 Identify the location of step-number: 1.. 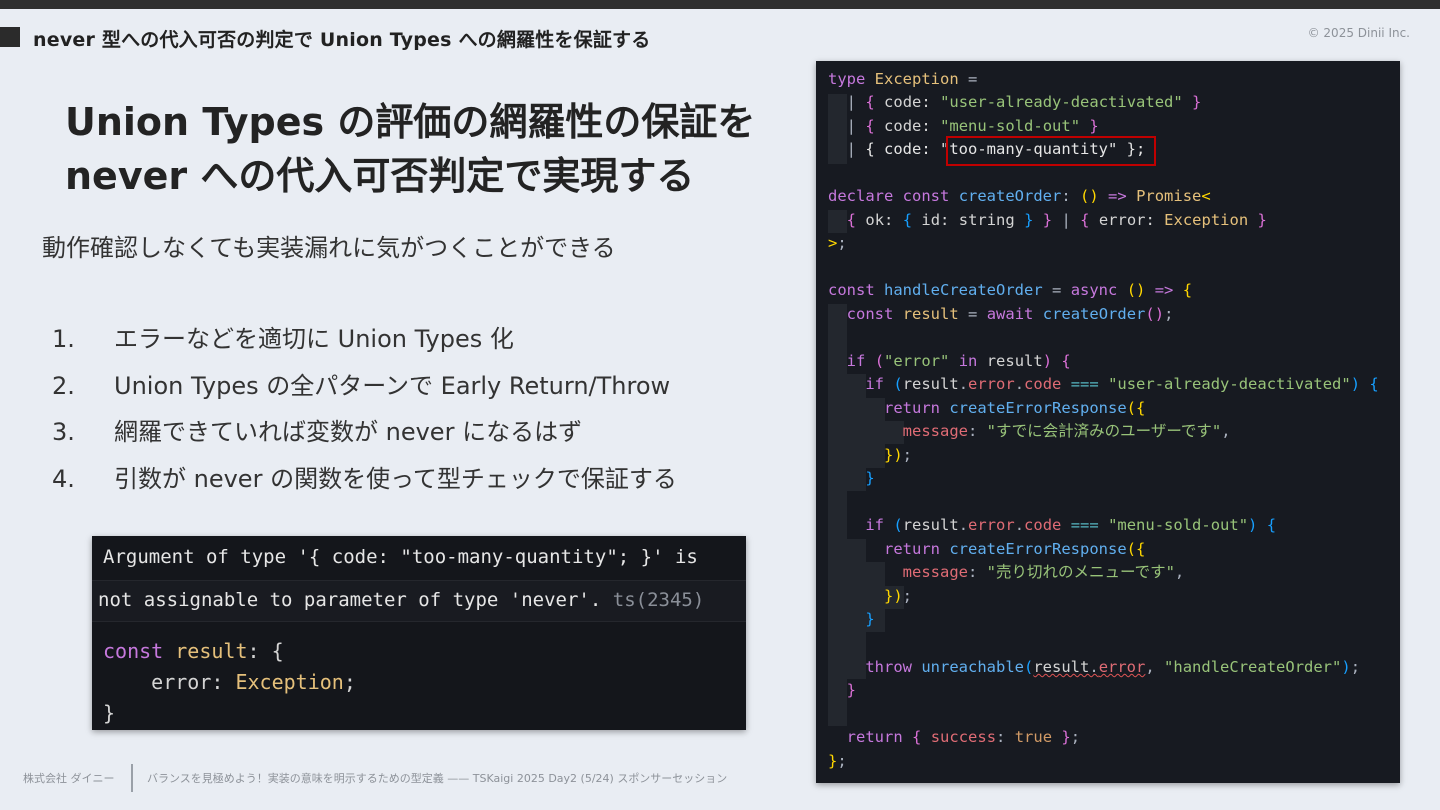
(63, 339).